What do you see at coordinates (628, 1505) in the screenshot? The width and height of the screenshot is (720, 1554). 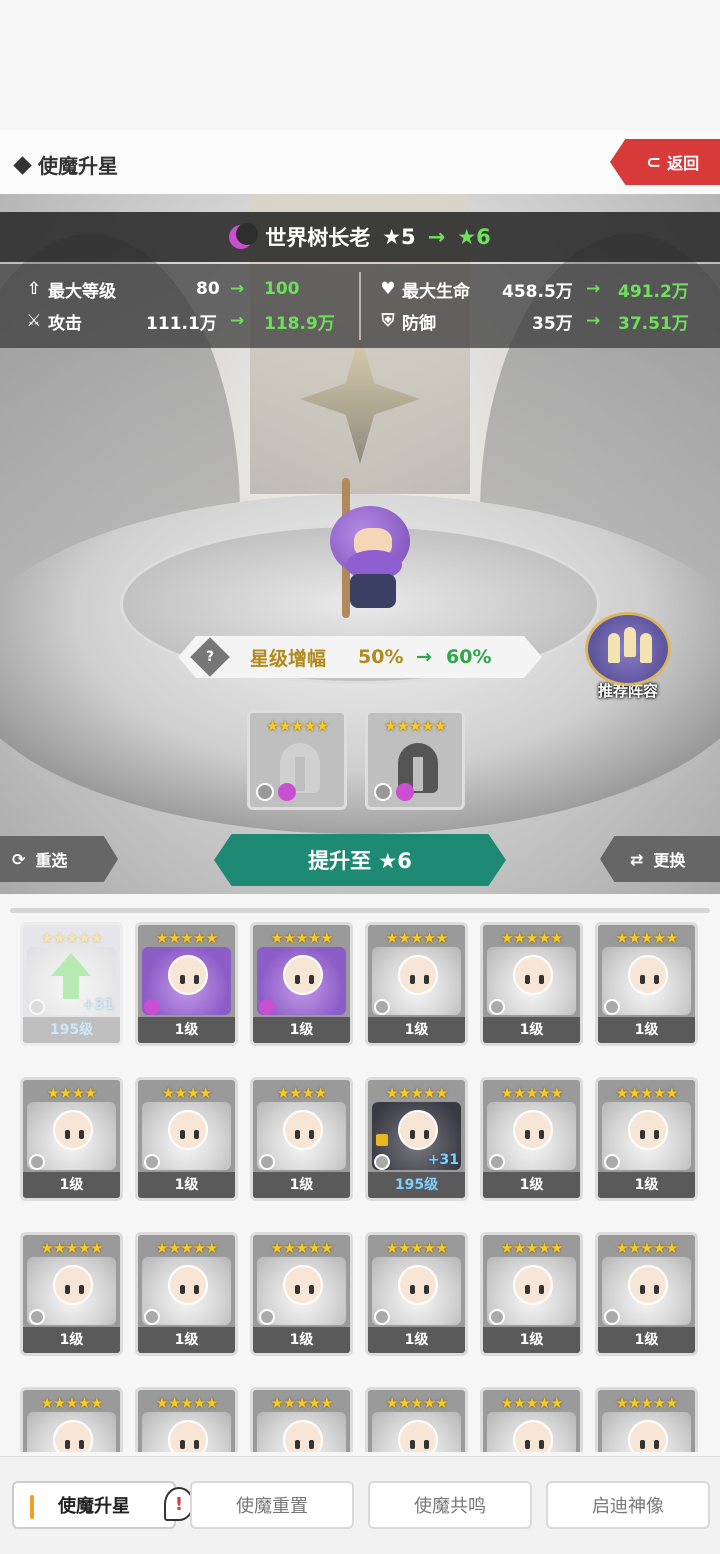 I see `tab-enlightenment-statue: 启迪神像` at bounding box center [628, 1505].